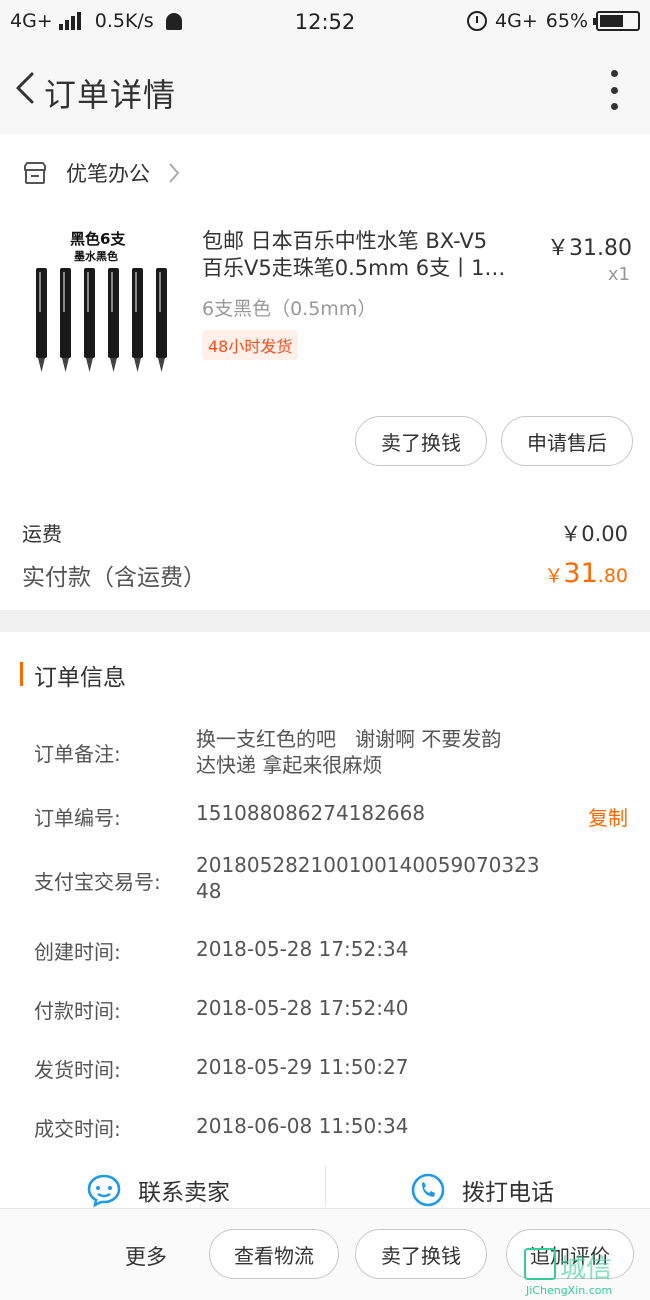 This screenshot has height=1300, width=650. What do you see at coordinates (97, 882) in the screenshot?
I see `alipay-trade-label: 支付宝交易号:` at bounding box center [97, 882].